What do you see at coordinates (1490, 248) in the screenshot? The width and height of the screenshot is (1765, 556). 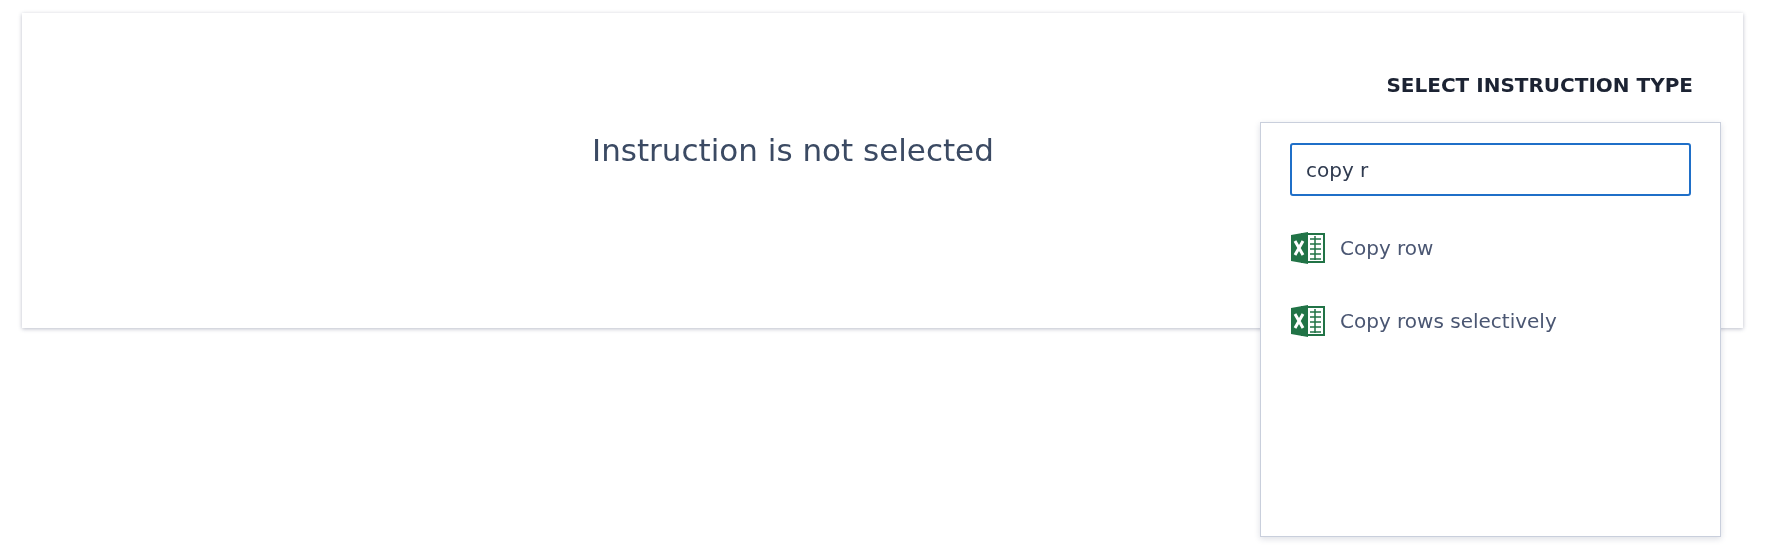 I see `option-item: Copy row` at bounding box center [1490, 248].